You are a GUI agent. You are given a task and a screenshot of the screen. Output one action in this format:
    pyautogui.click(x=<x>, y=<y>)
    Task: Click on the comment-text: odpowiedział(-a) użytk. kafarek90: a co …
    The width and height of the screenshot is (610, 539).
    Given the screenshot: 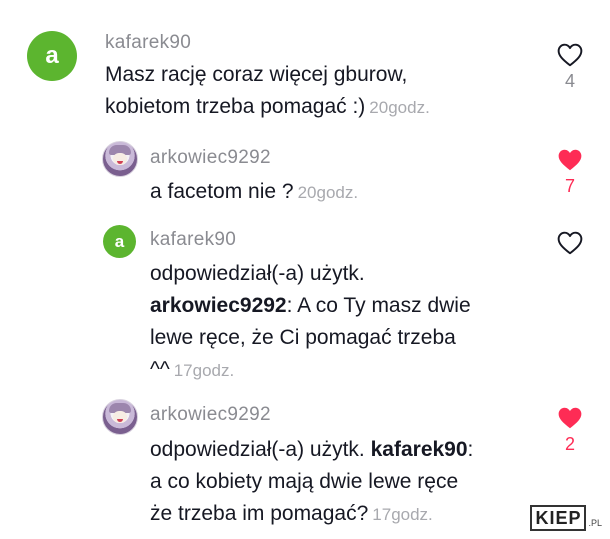 What is the action you would take?
    pyautogui.click(x=311, y=482)
    